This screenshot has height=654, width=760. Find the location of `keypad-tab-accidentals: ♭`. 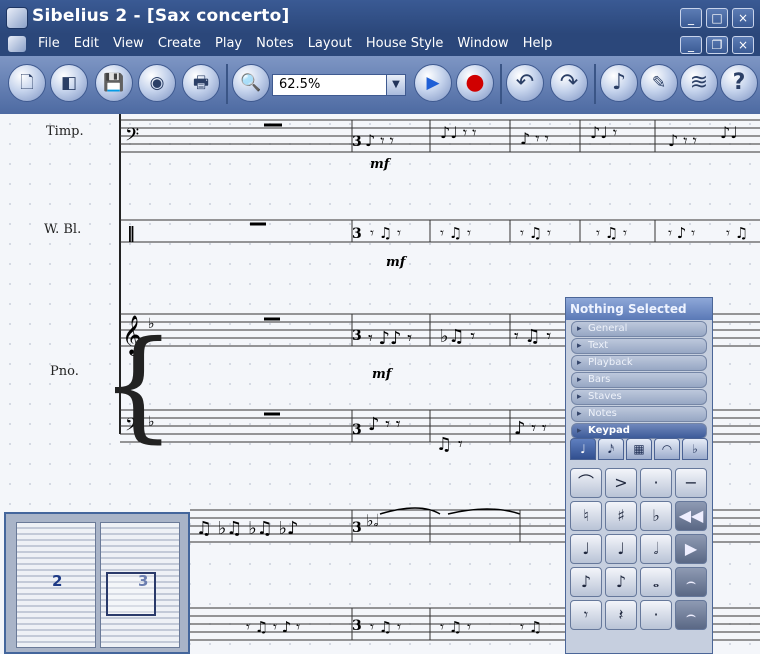

keypad-tab-accidentals: ♭ is located at coordinates (695, 449).